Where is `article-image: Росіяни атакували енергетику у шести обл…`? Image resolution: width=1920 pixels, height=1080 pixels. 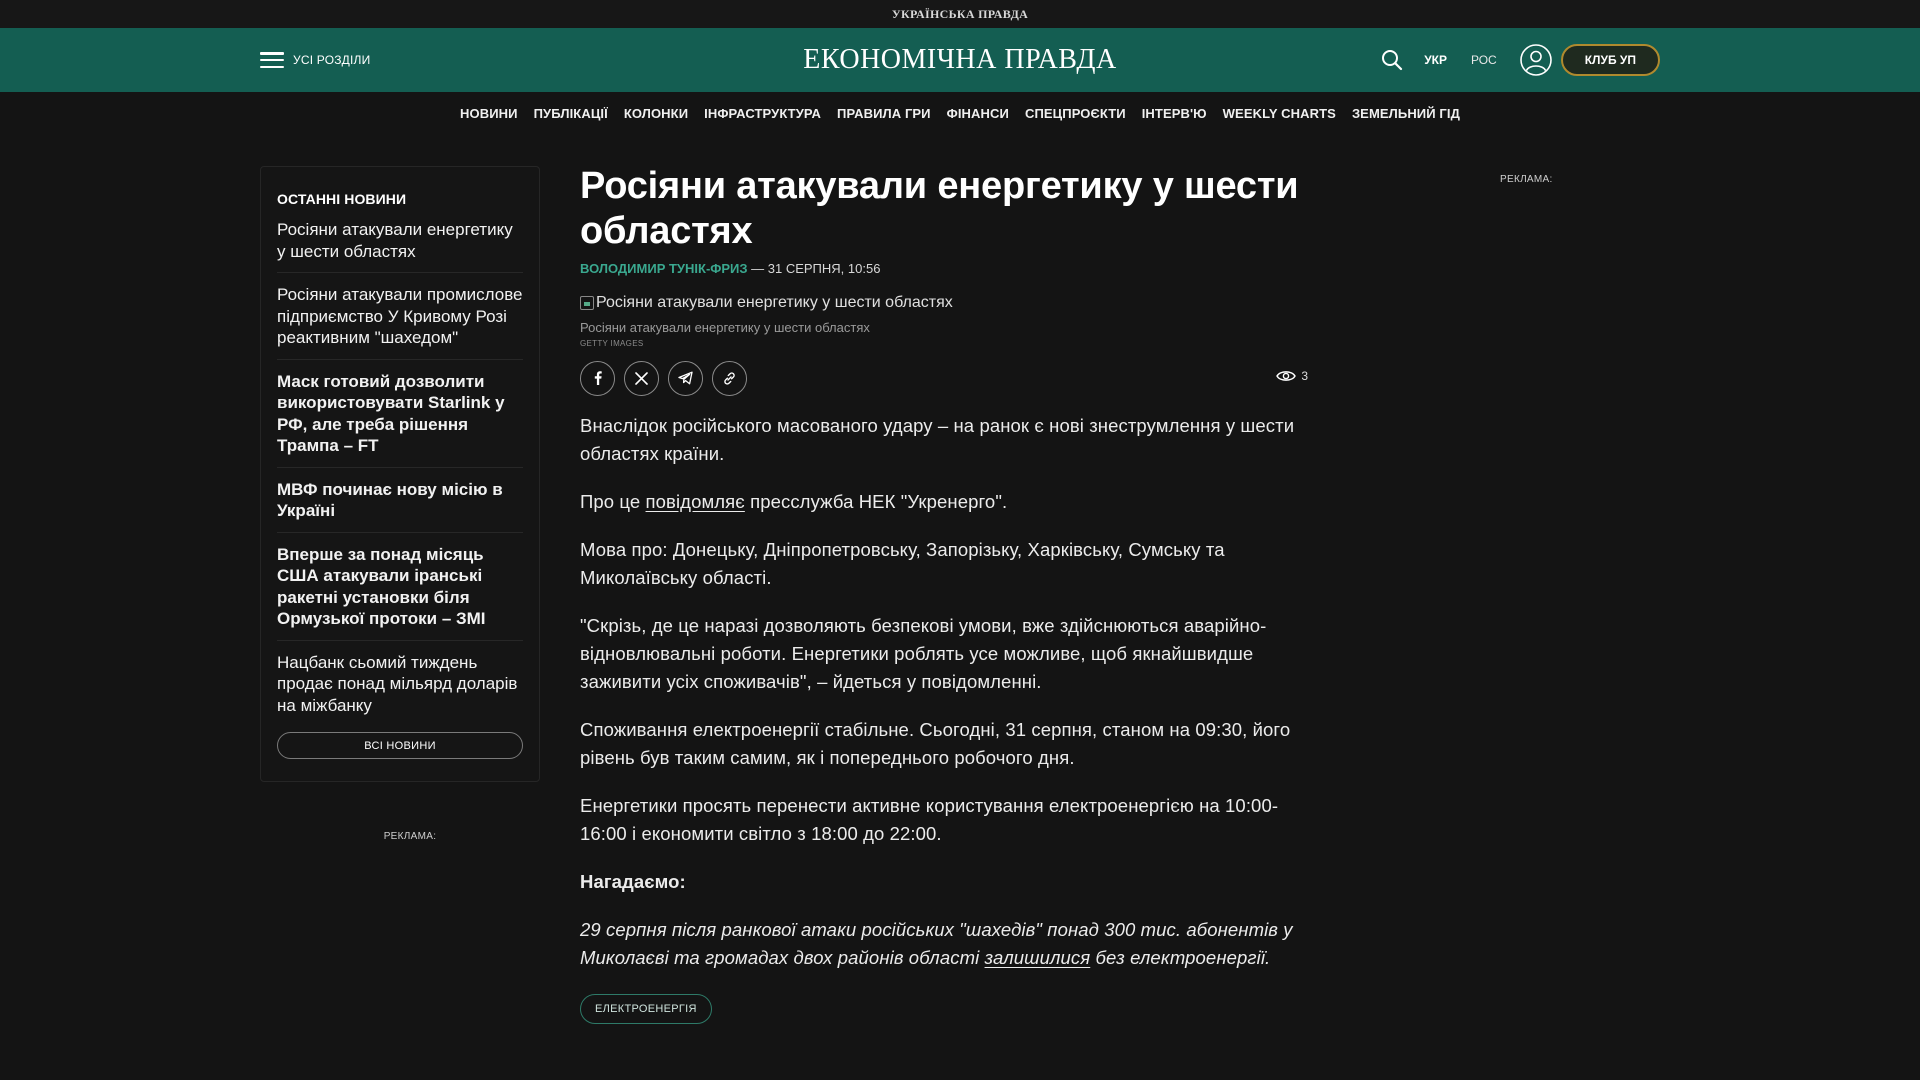 article-image: Росіяни атакували енергетику у шести обл… is located at coordinates (945, 303).